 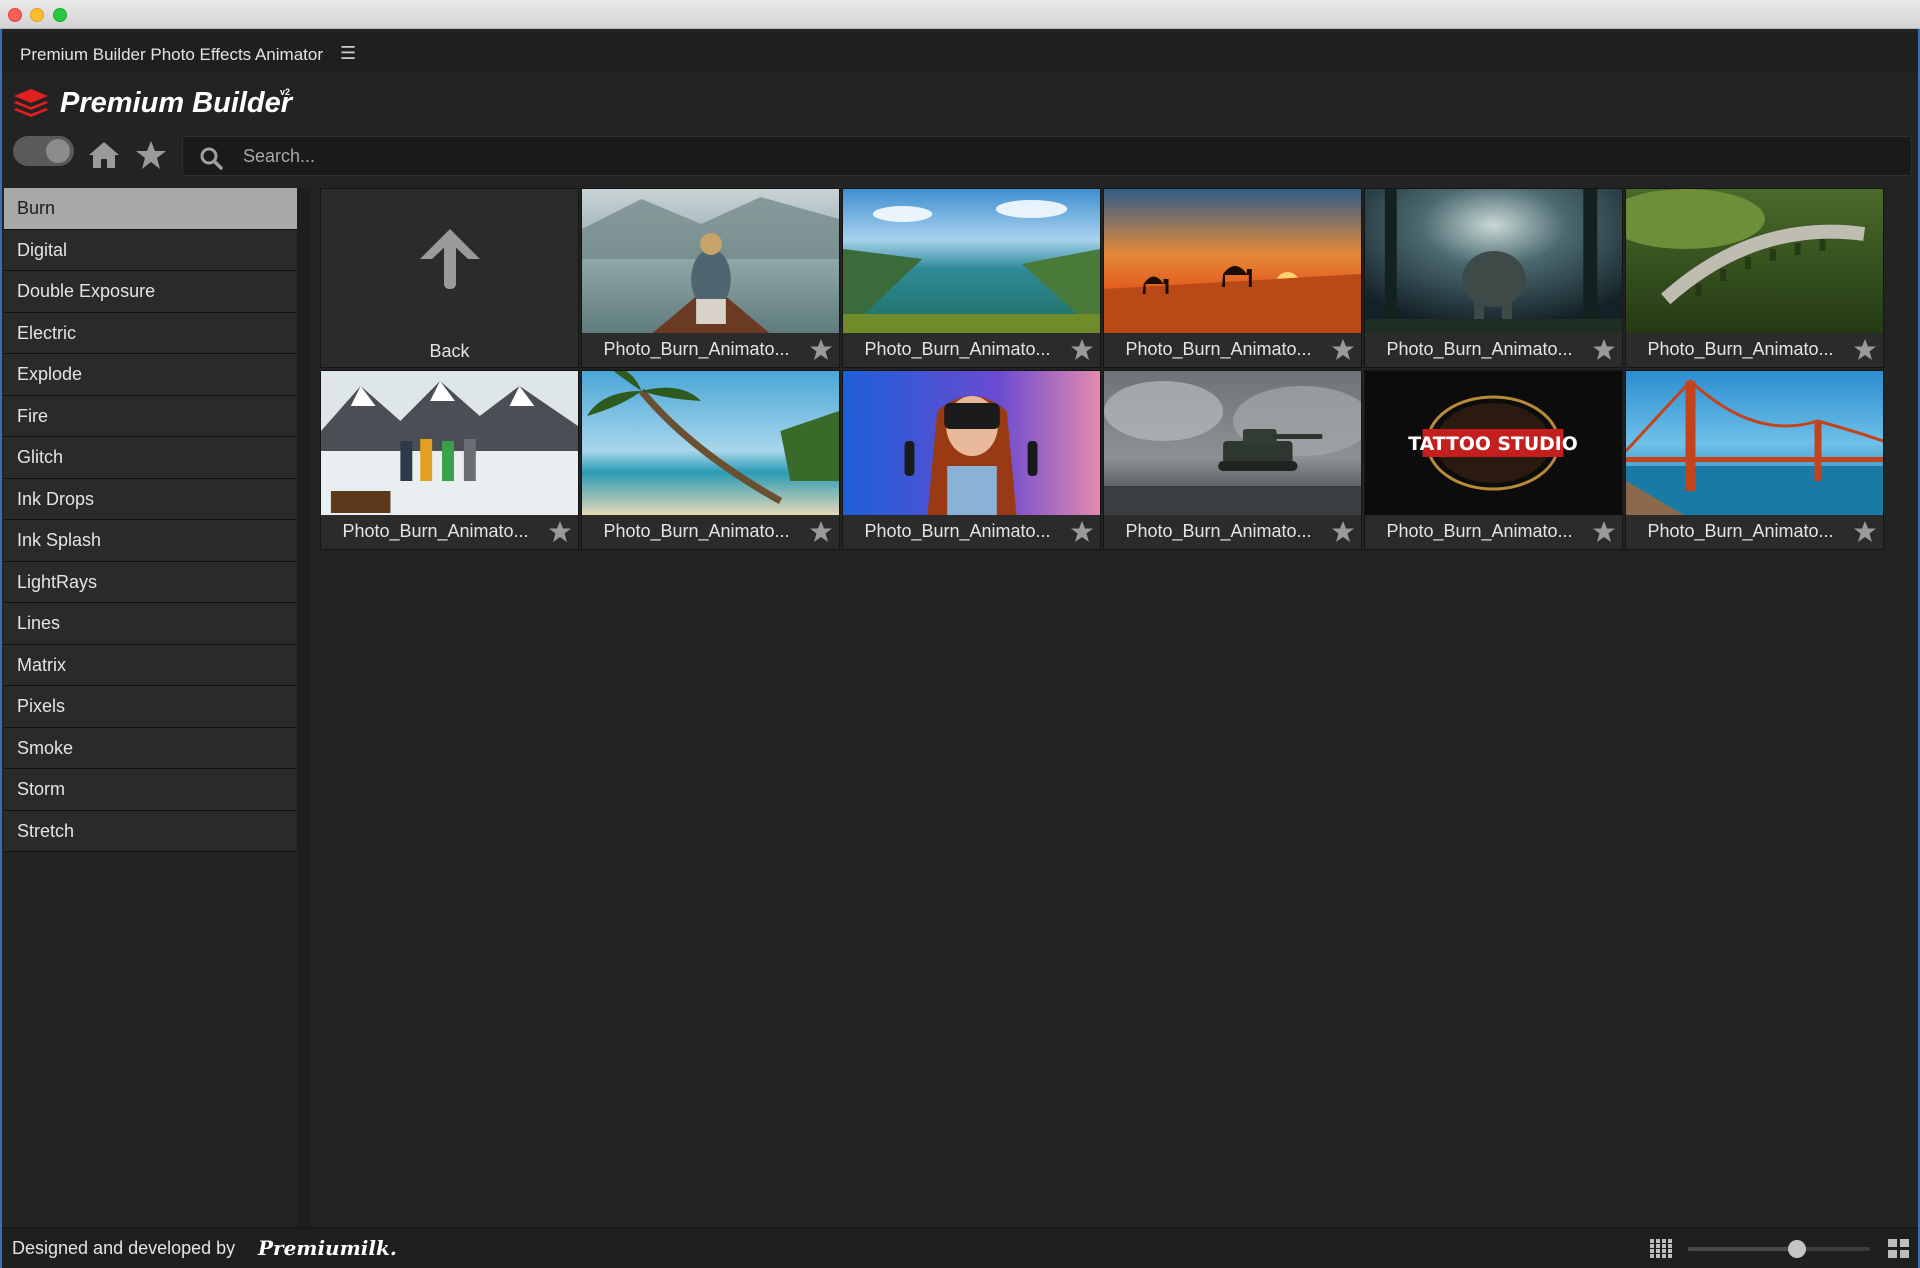 What do you see at coordinates (37, 15) in the screenshot?
I see `minimize-window-button` at bounding box center [37, 15].